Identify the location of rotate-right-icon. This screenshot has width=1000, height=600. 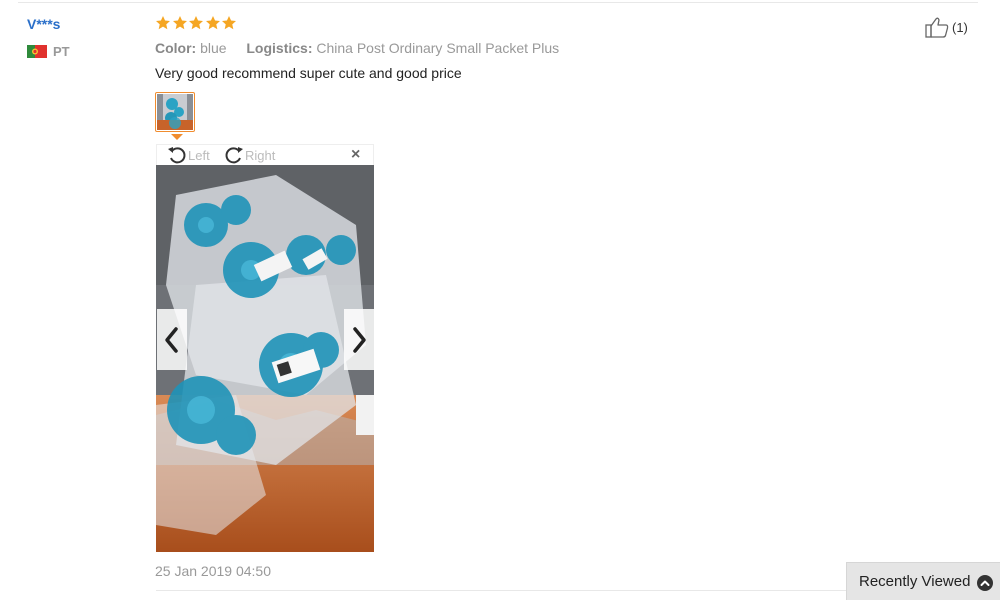
(234, 155).